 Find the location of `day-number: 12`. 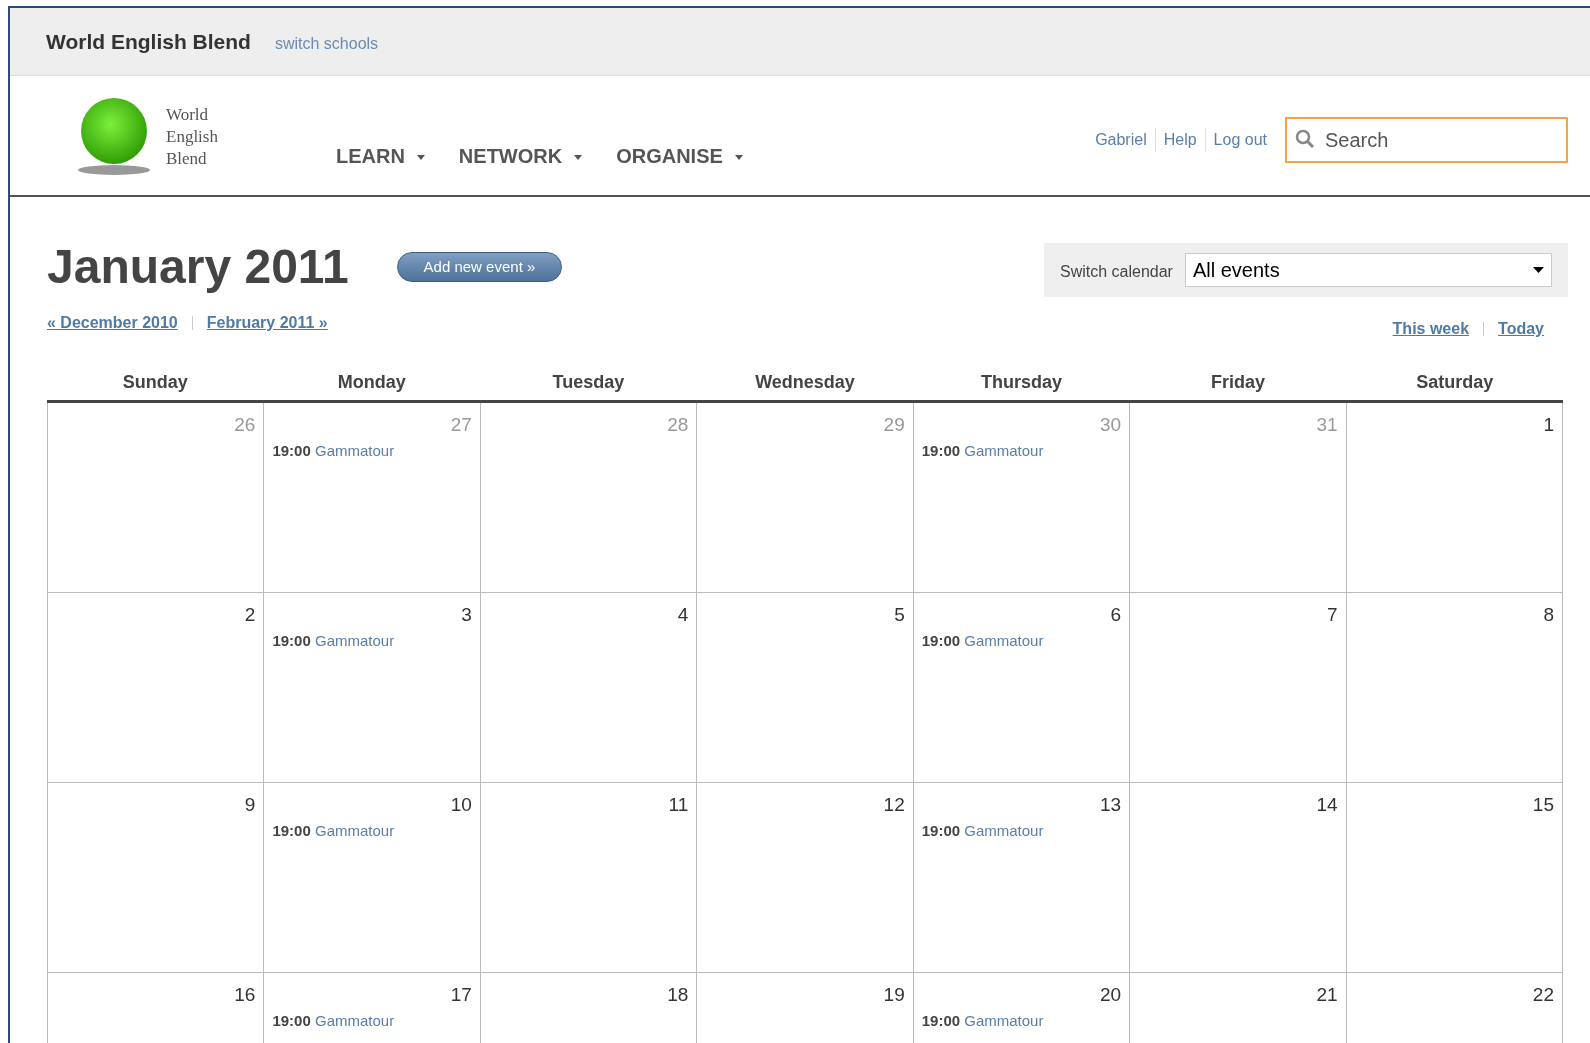

day-number: 12 is located at coordinates (894, 805).